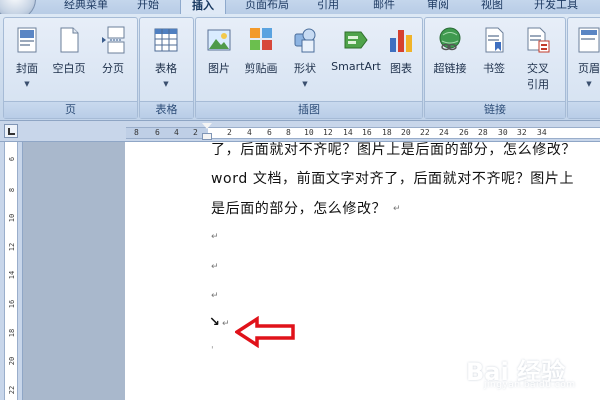  I want to click on group-label-illustrations: 插图, so click(309, 109).